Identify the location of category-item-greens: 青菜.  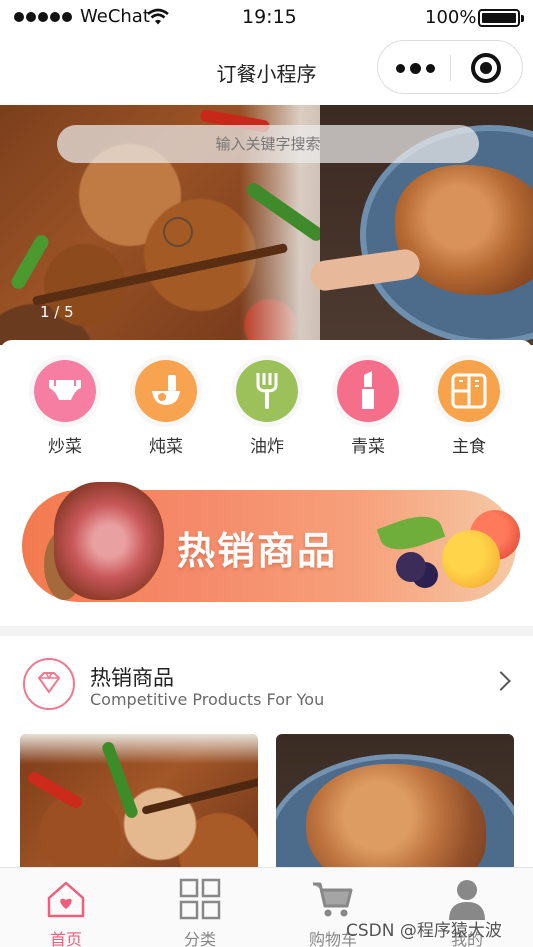
(368, 408).